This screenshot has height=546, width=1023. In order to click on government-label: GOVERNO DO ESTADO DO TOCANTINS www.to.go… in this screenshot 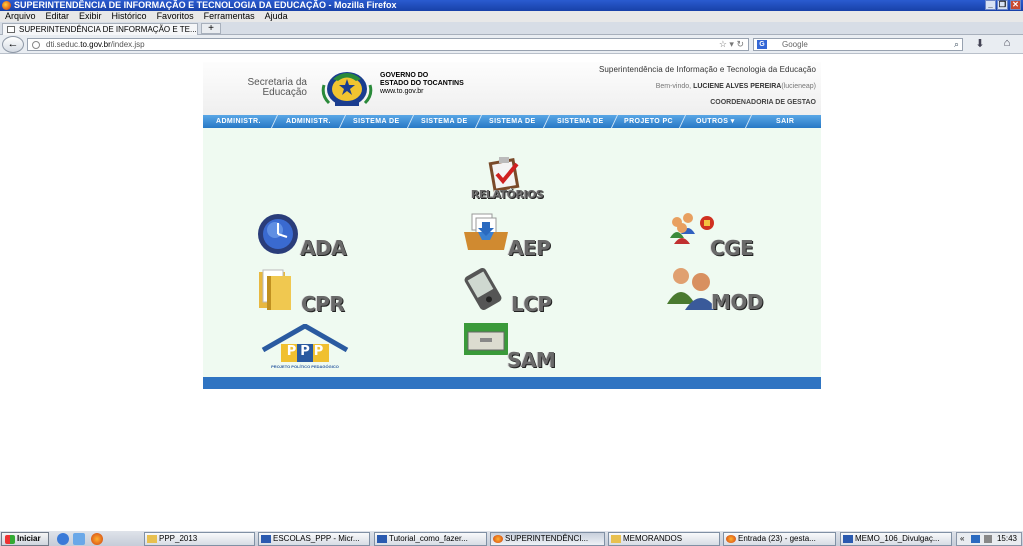, I will do `click(422, 84)`.